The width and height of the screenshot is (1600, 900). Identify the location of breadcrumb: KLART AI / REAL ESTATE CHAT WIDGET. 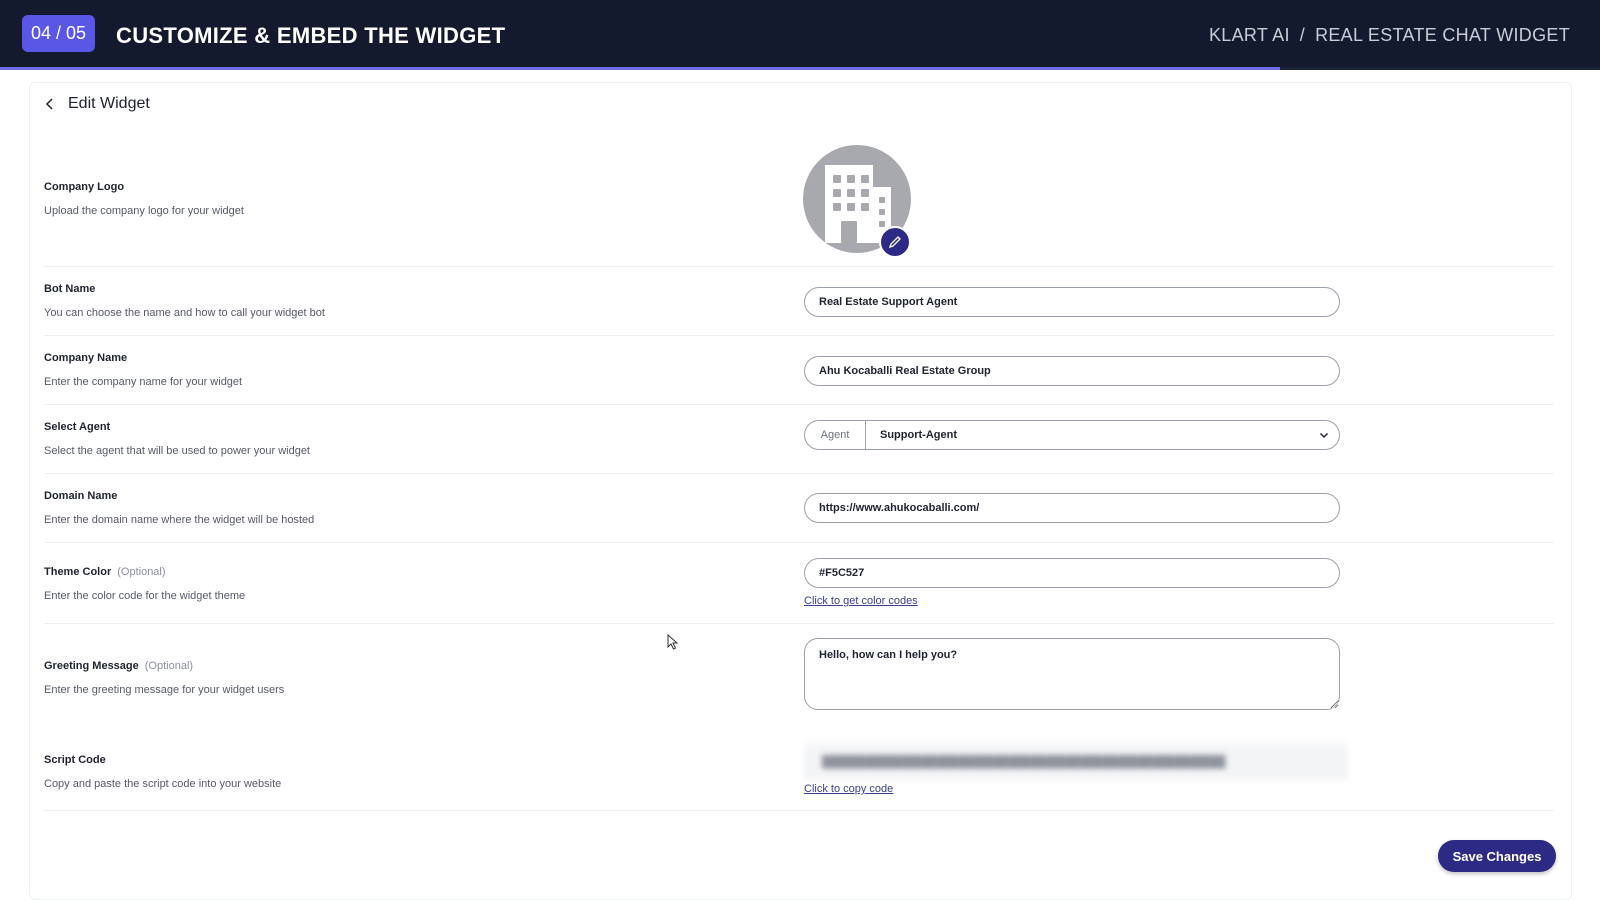
(1389, 35).